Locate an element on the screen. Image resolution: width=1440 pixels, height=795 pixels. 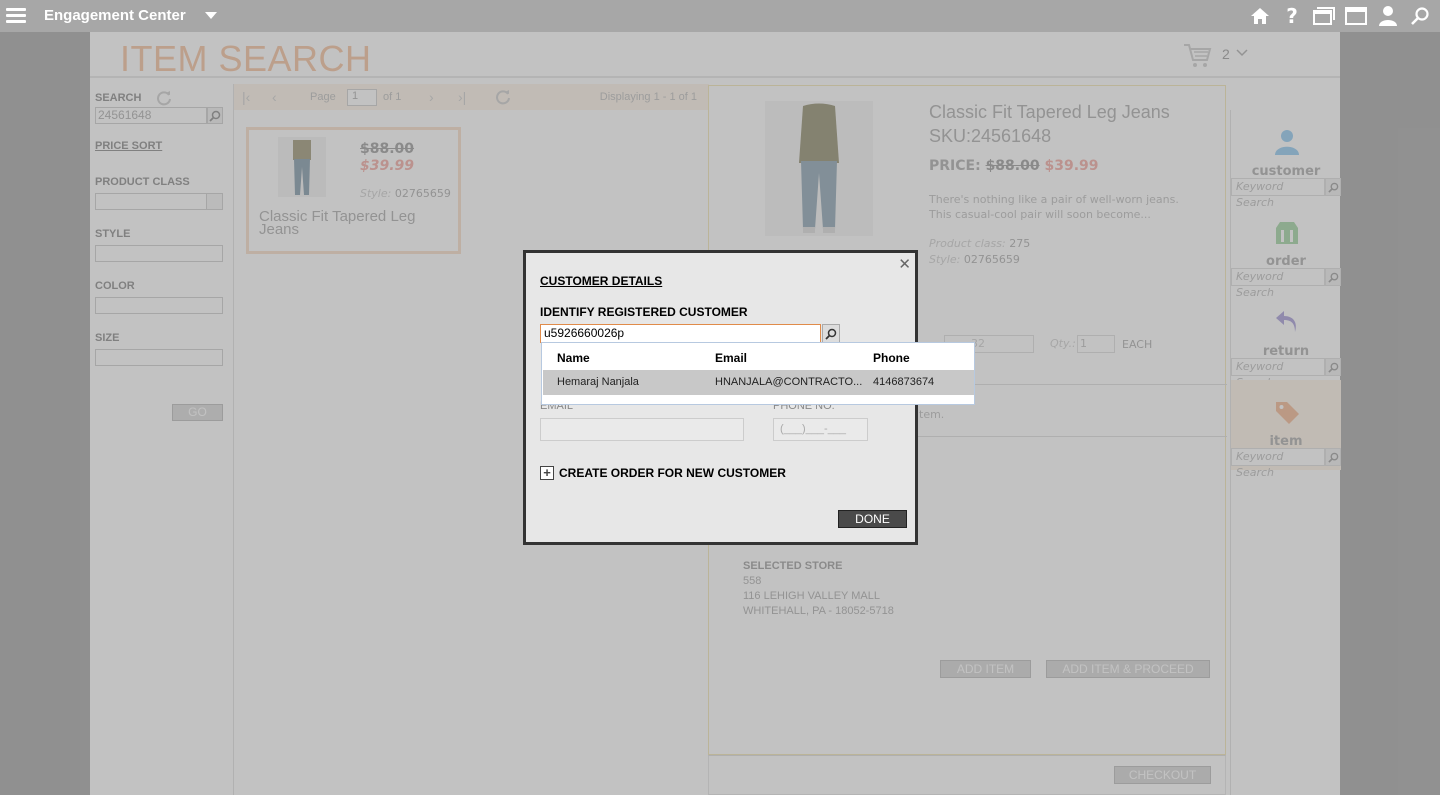
home-icon is located at coordinates (1260, 16).